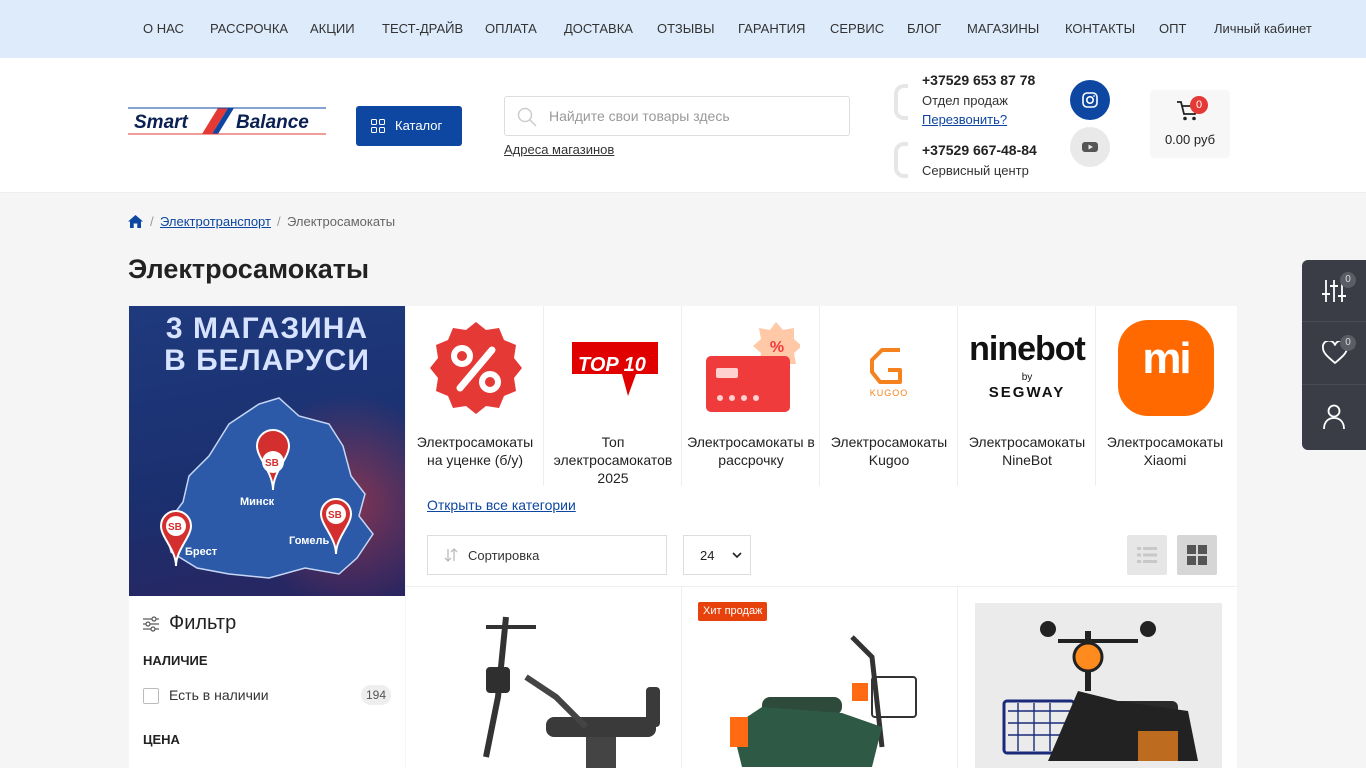 The image size is (1366, 768). I want to click on search-input, so click(694, 116).